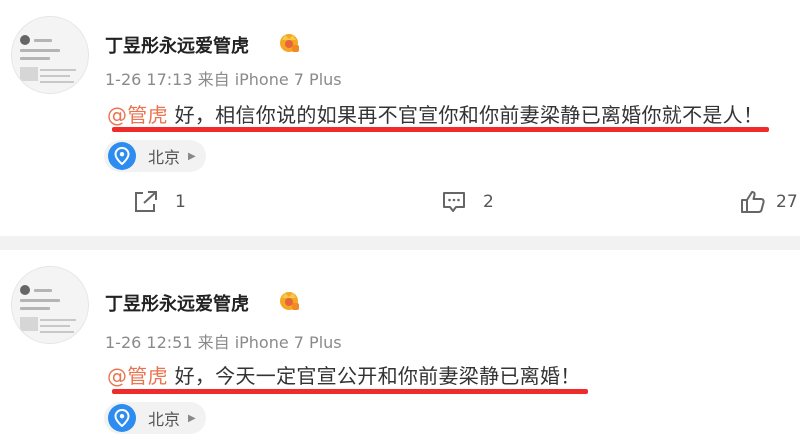  Describe the element at coordinates (146, 201) in the screenshot. I see `repost-icon` at that location.